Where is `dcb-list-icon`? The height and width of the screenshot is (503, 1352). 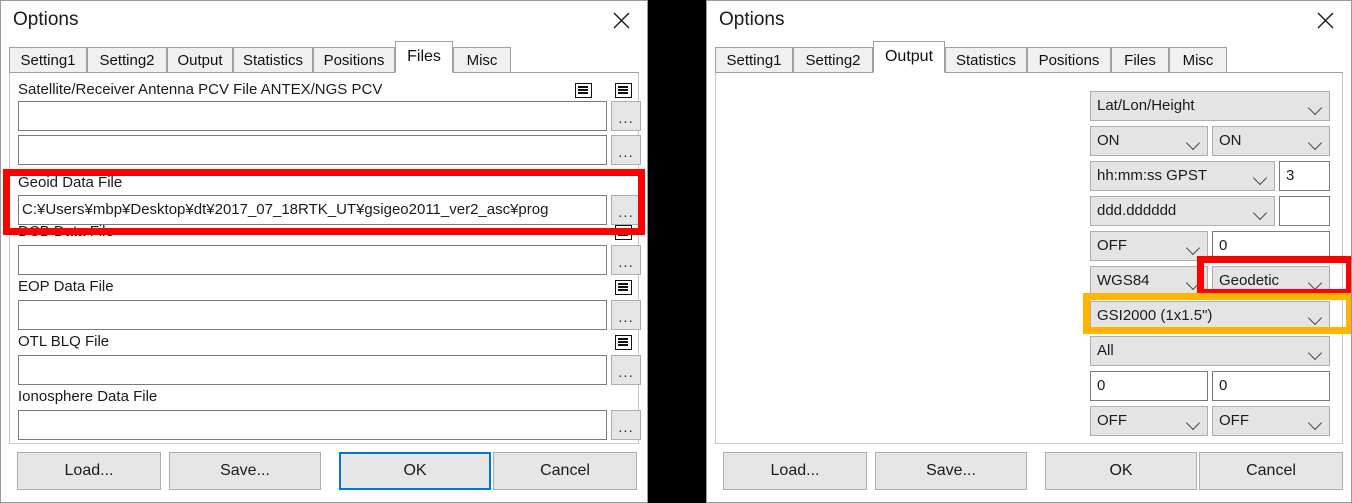 dcb-list-icon is located at coordinates (623, 232).